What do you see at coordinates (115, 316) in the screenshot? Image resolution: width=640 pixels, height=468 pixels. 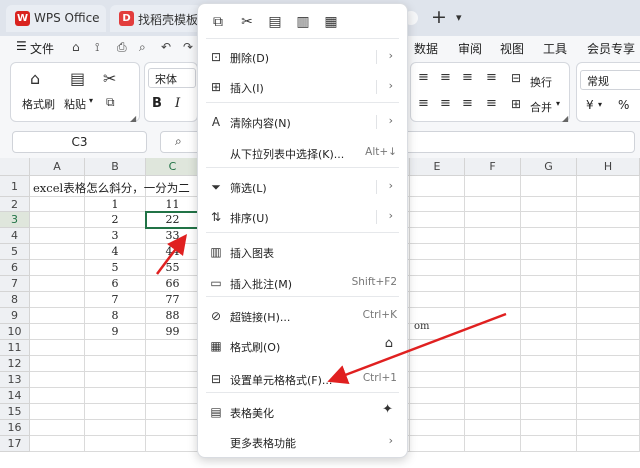 I see `cell-b9: 8` at bounding box center [115, 316].